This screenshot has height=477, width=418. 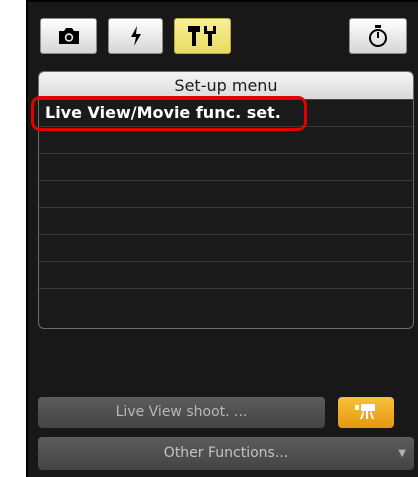 I want to click on tab-shooting, so click(x=68, y=36).